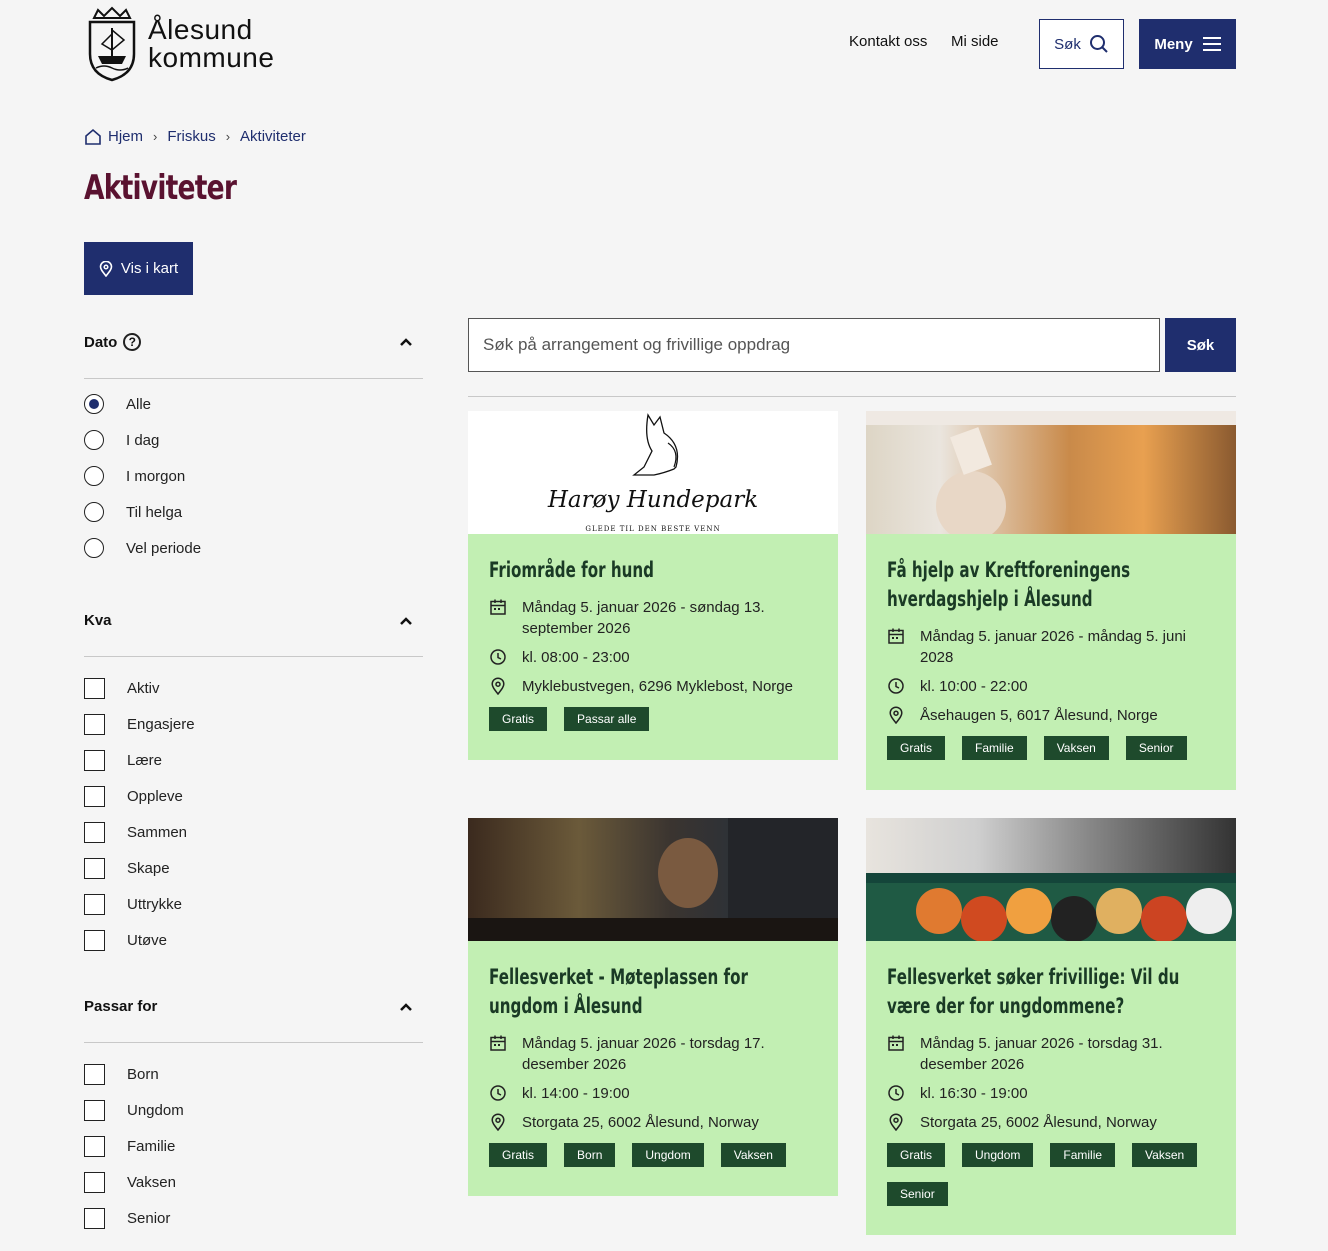 The width and height of the screenshot is (1328, 1251). I want to click on radio-option-date: Vel periode, so click(142, 548).